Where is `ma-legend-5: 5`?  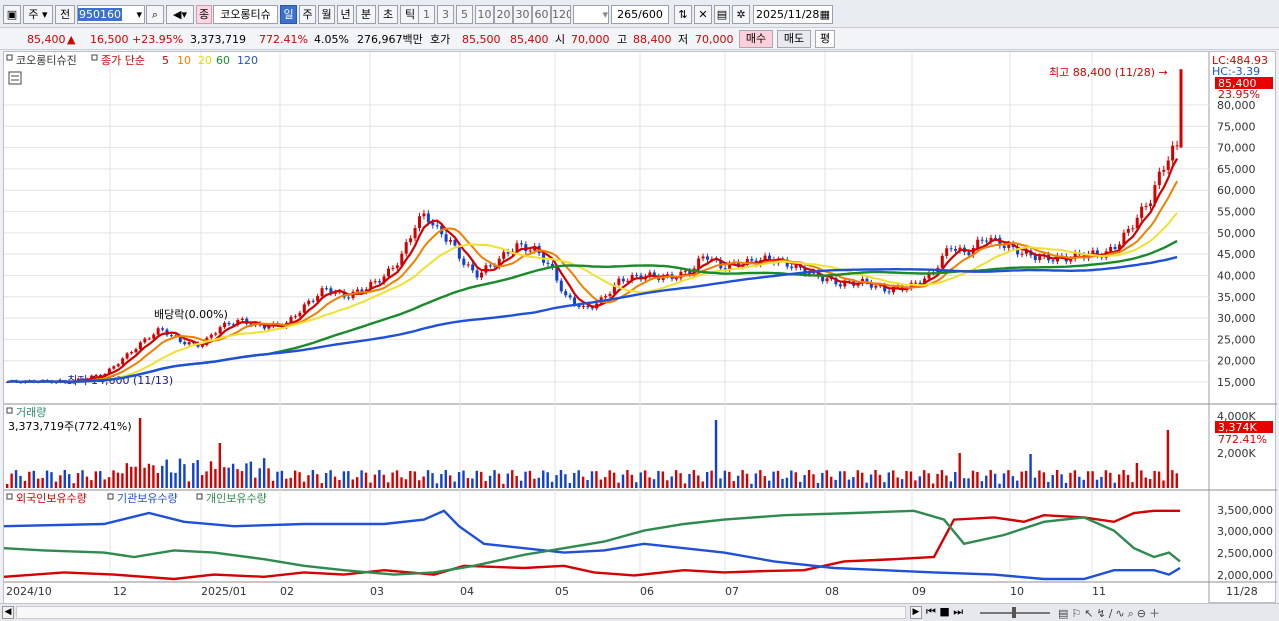 ma-legend-5: 5 is located at coordinates (165, 60).